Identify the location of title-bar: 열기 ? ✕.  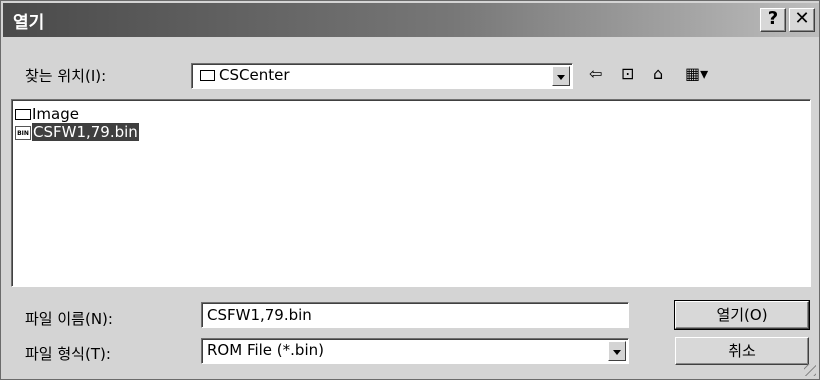
(411, 20).